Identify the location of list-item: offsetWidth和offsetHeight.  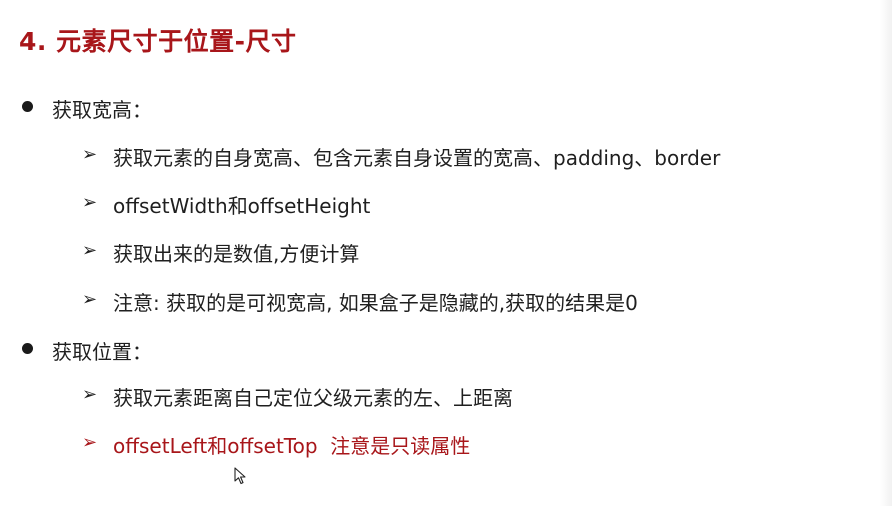
(242, 206).